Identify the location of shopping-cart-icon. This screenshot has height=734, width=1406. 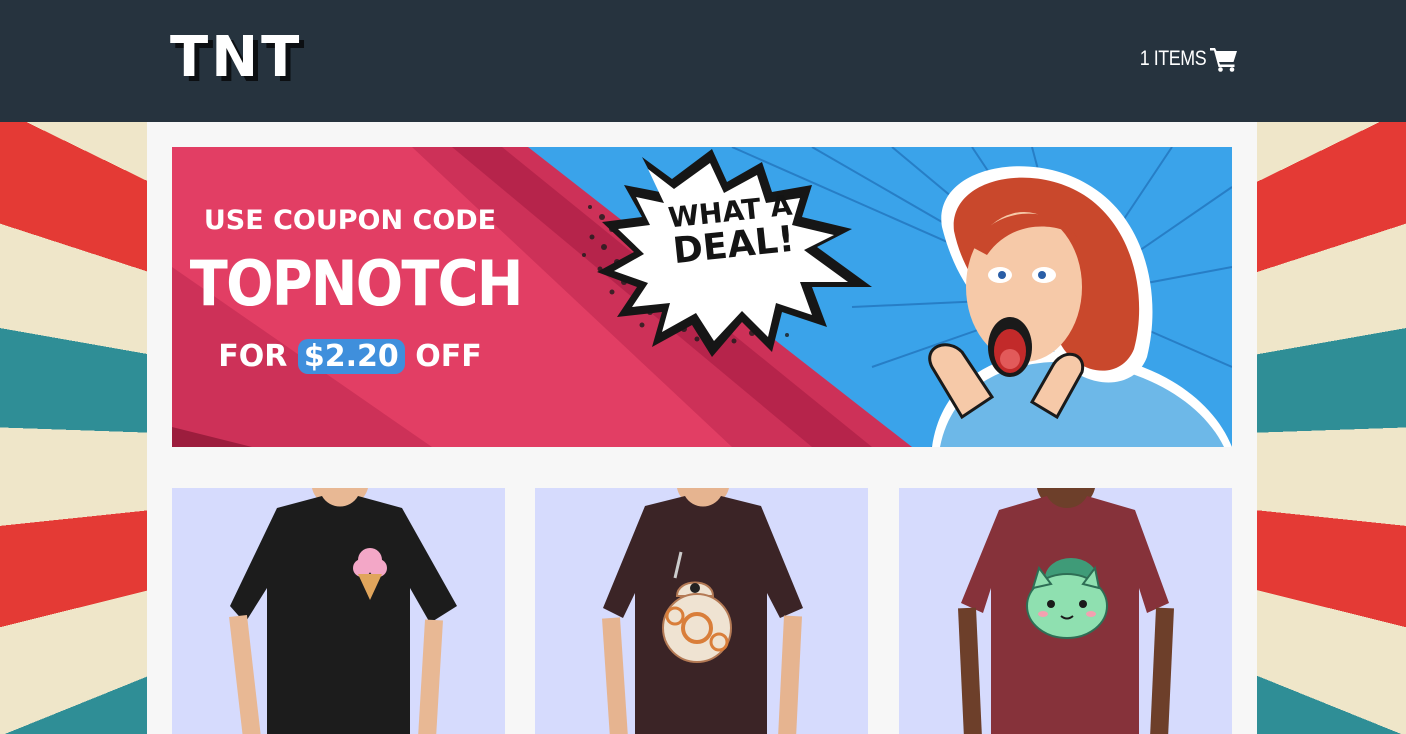
(1223, 60).